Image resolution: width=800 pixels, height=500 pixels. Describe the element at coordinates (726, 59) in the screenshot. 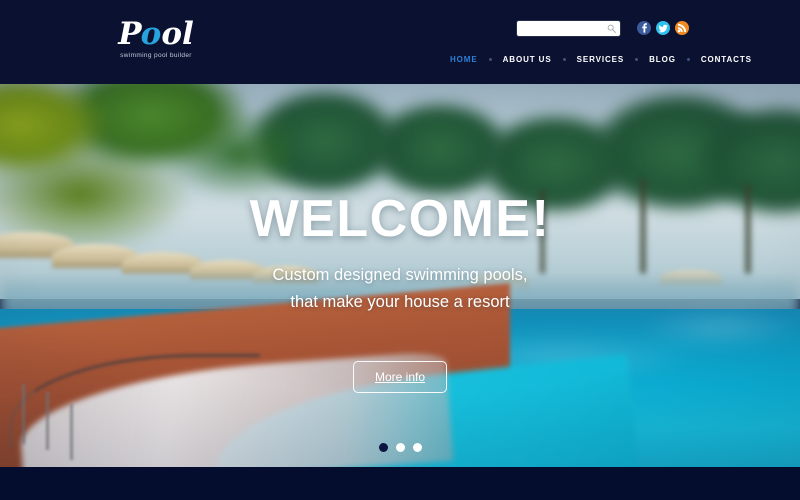

I see `nav-item-contacts: CONTACTS` at that location.